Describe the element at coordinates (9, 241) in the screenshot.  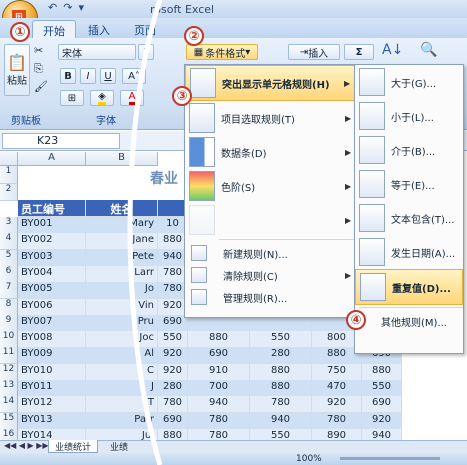
I see `row-header: 4` at that location.